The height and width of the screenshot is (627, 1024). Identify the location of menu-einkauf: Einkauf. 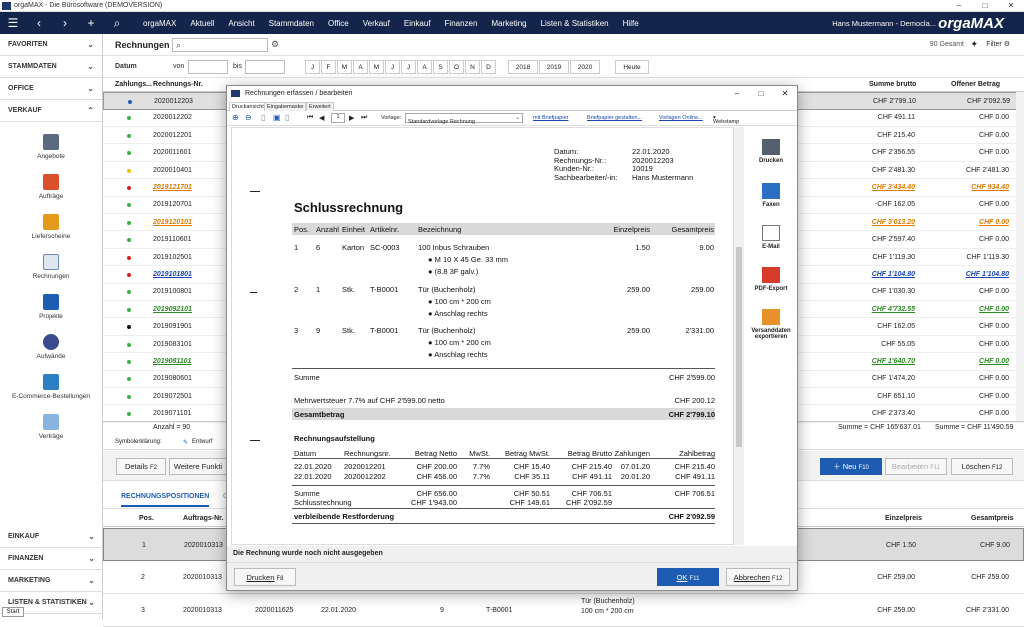
(417, 23).